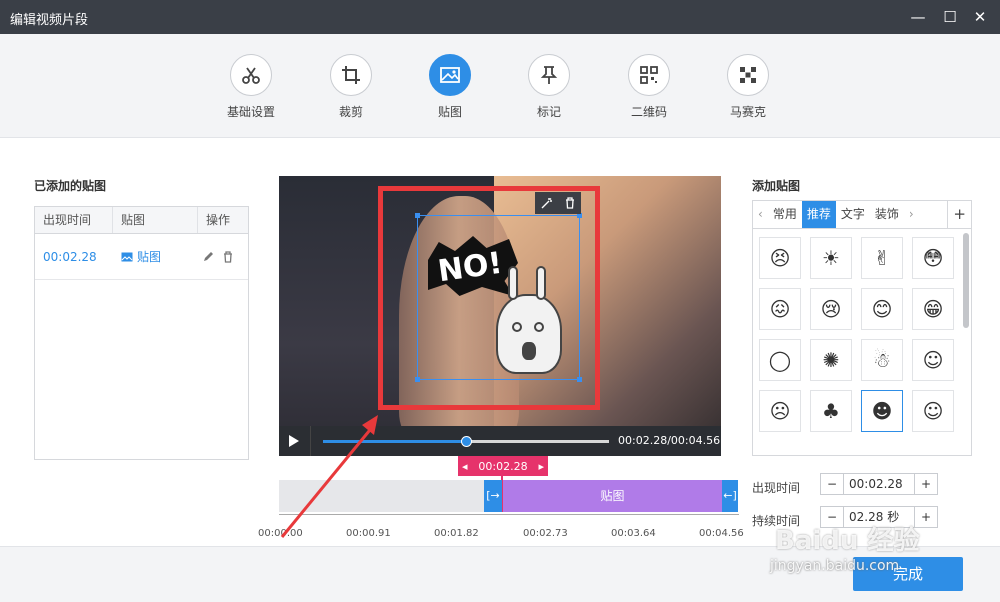 The image size is (1000, 602). What do you see at coordinates (669, 440) in the screenshot?
I see `time-display: 00:02.28/00:04.56` at bounding box center [669, 440].